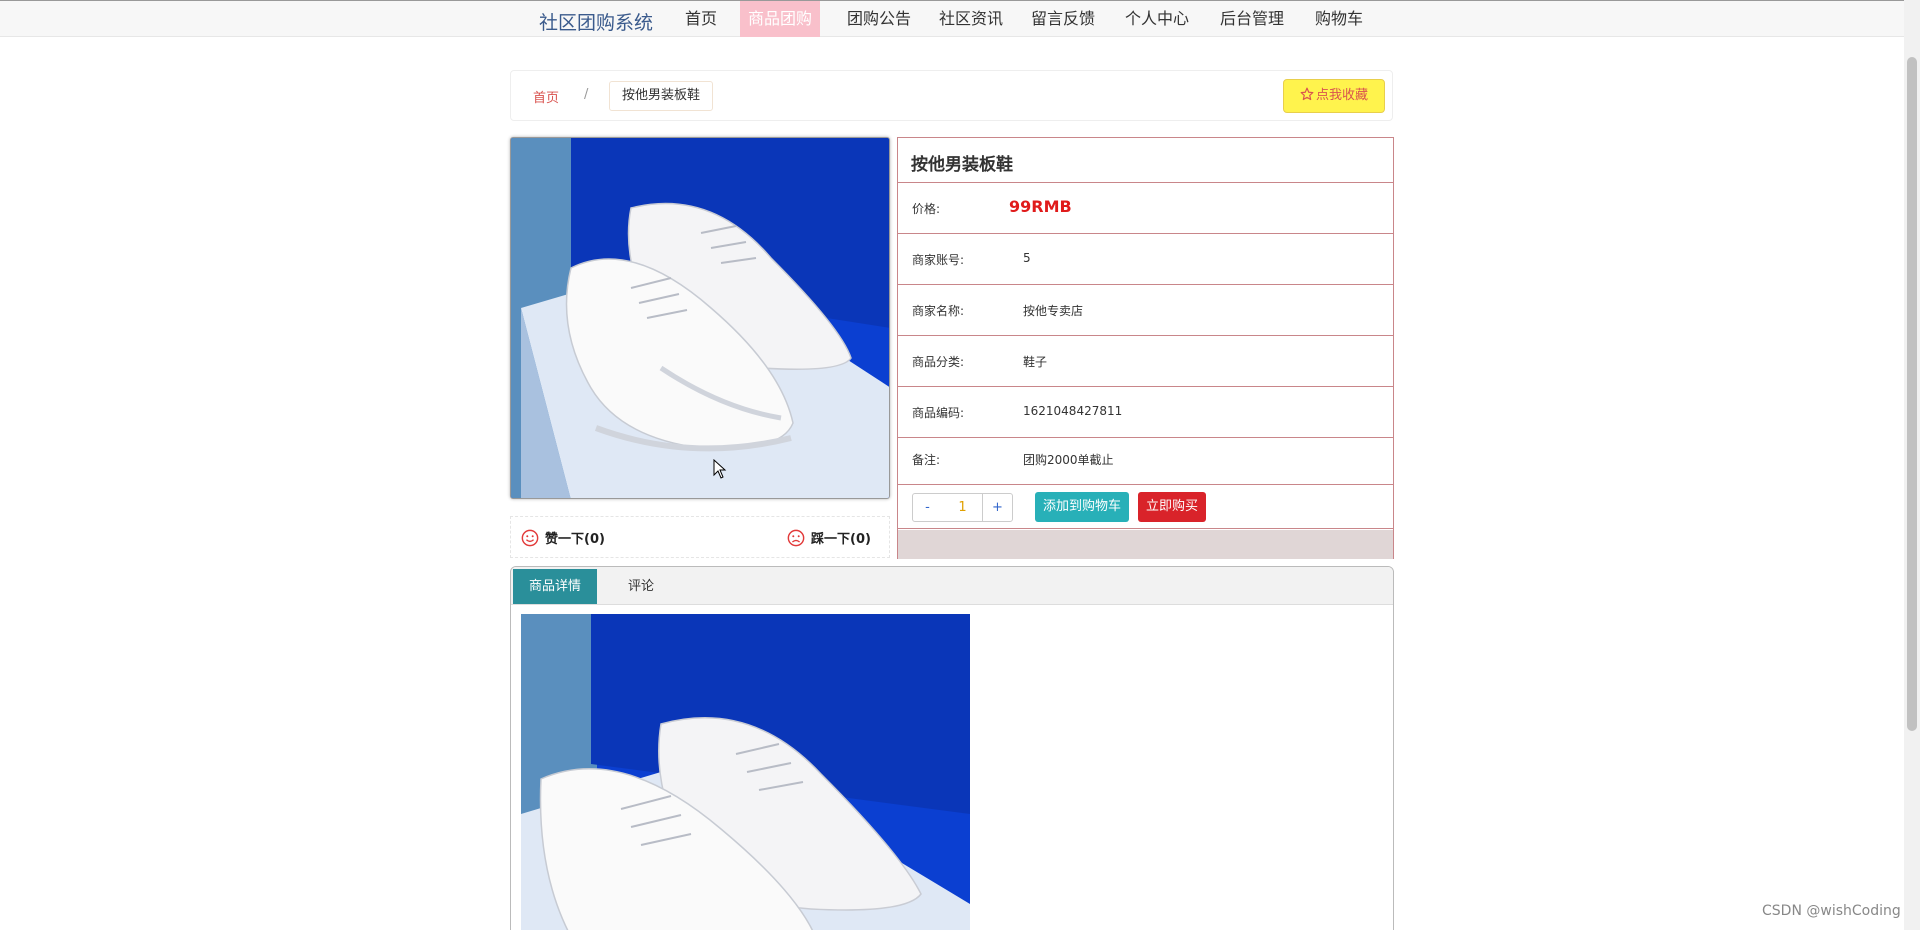  I want to click on info-label: 备注:, so click(926, 460).